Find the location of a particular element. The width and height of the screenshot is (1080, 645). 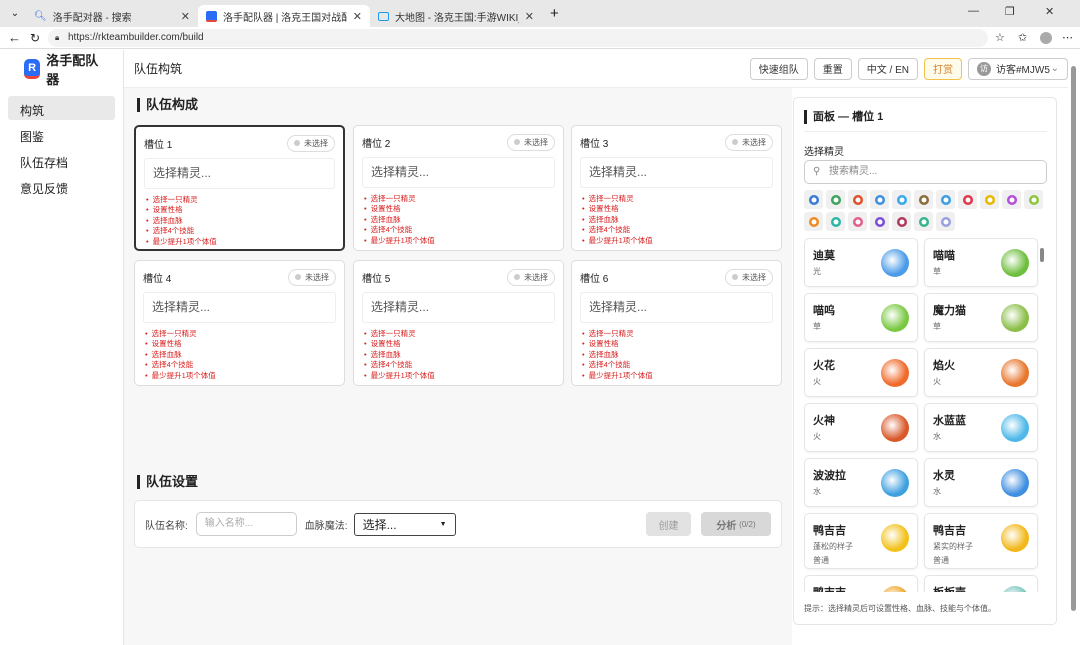

pet-card: 火神 火 is located at coordinates (861, 427).